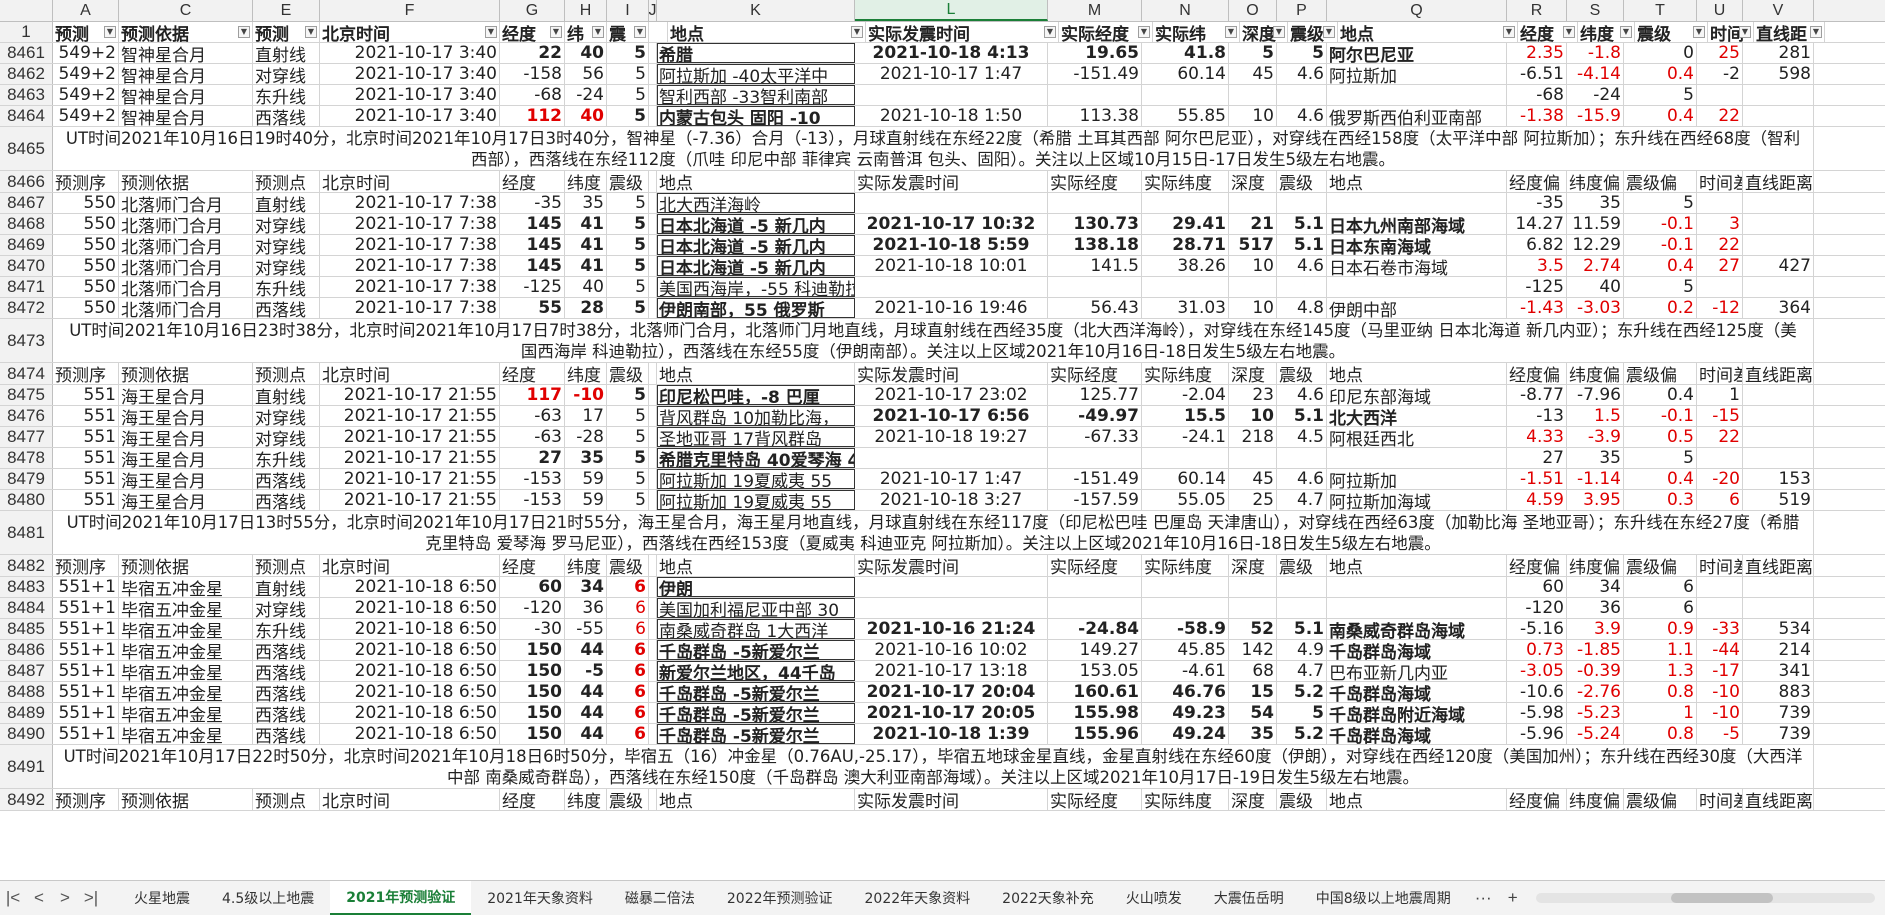 The height and width of the screenshot is (915, 1885). What do you see at coordinates (1095, 395) in the screenshot?
I see `table-cell: 125.77` at bounding box center [1095, 395].